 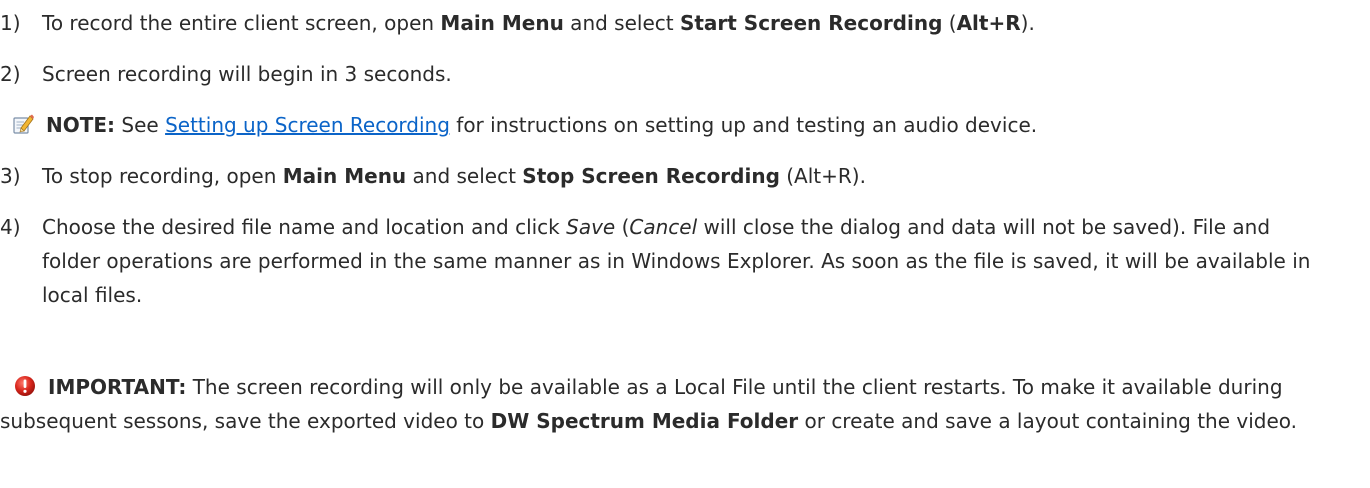 What do you see at coordinates (988, 23) in the screenshot?
I see `bold-run: Alt+R` at bounding box center [988, 23].